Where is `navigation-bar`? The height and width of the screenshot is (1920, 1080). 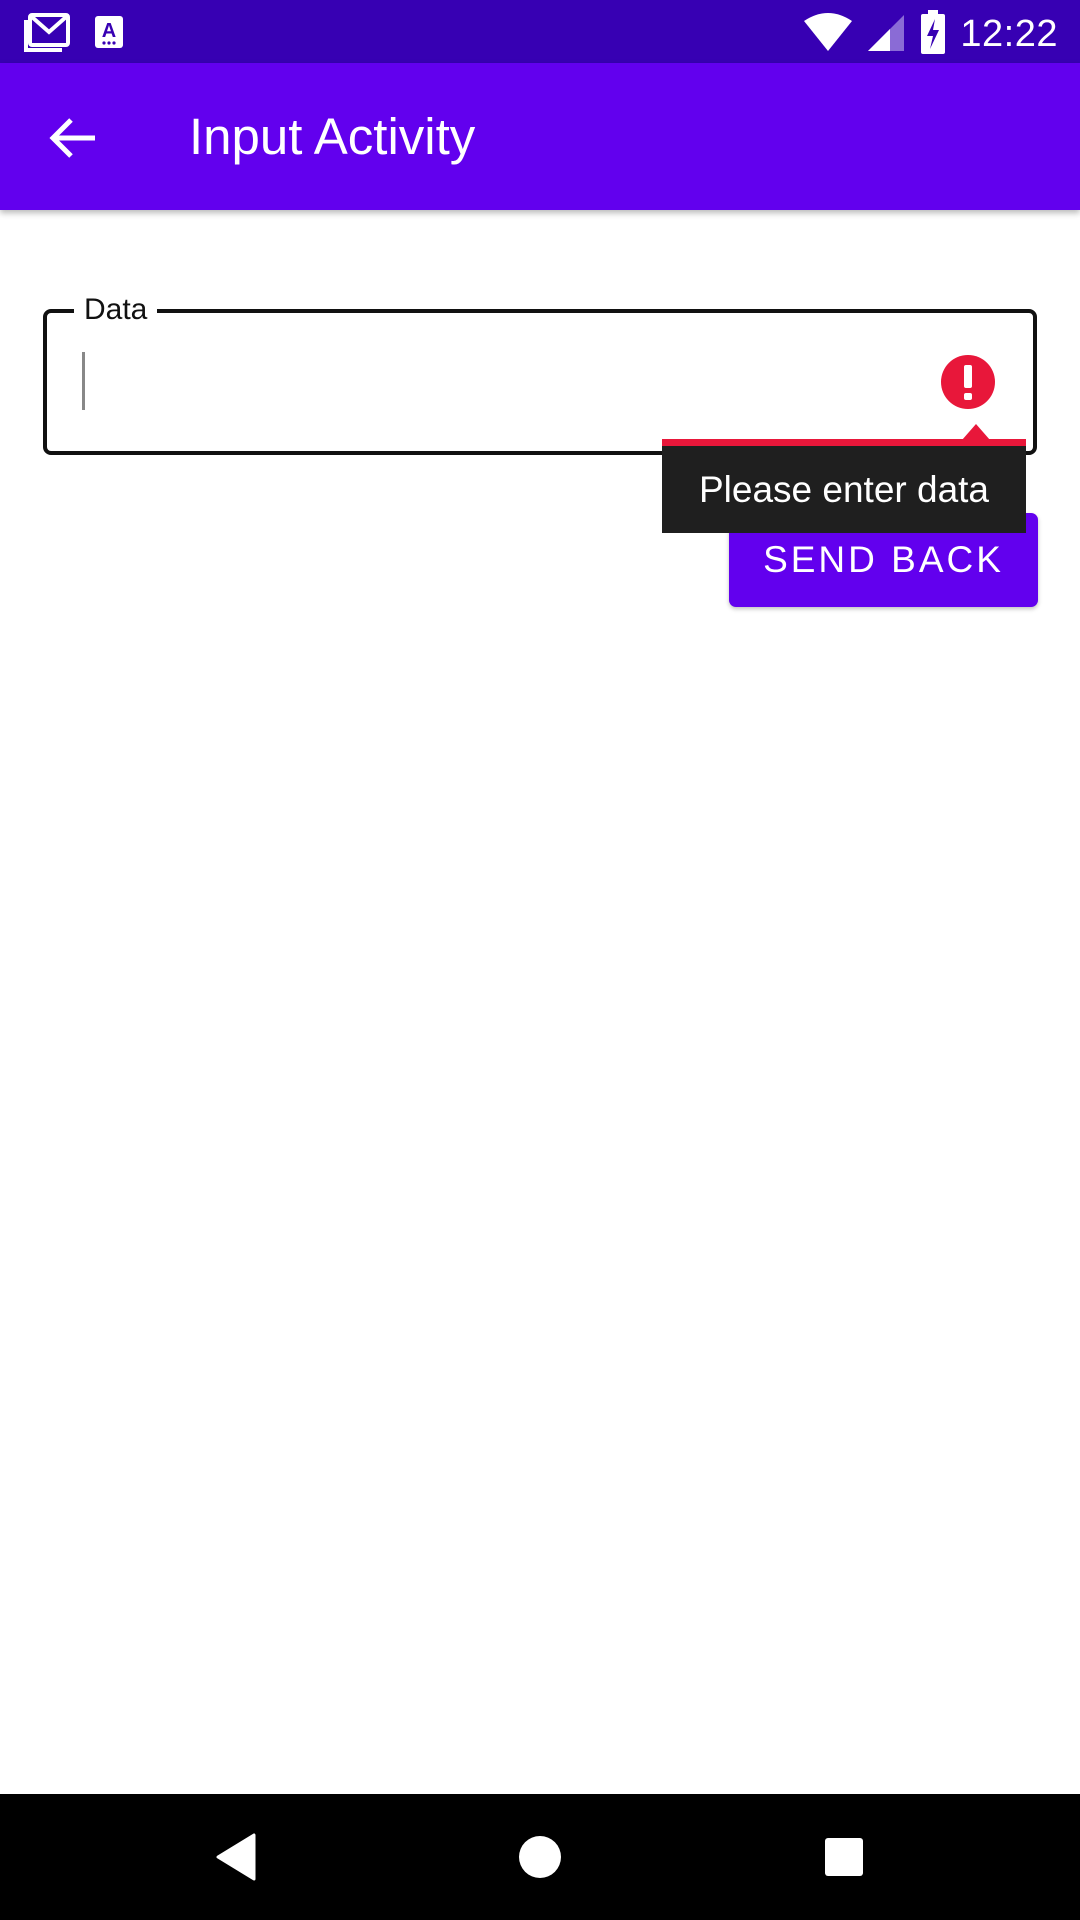 navigation-bar is located at coordinates (540, 1857).